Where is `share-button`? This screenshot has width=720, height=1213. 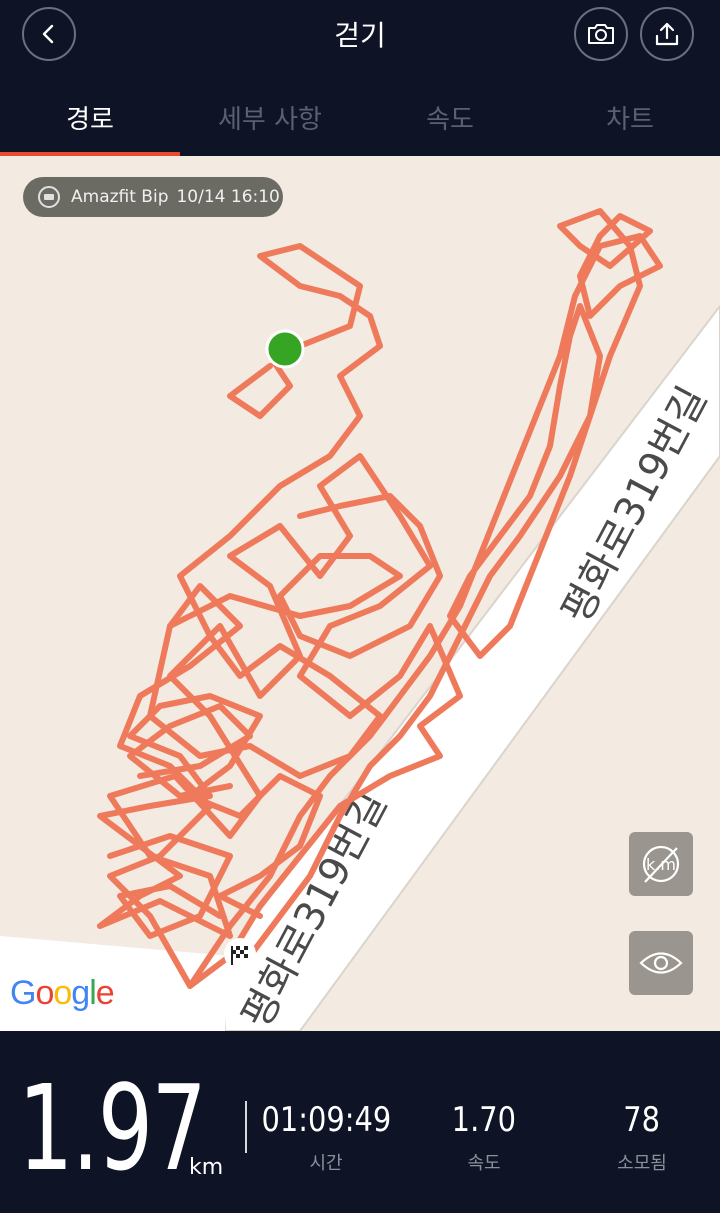 share-button is located at coordinates (667, 34).